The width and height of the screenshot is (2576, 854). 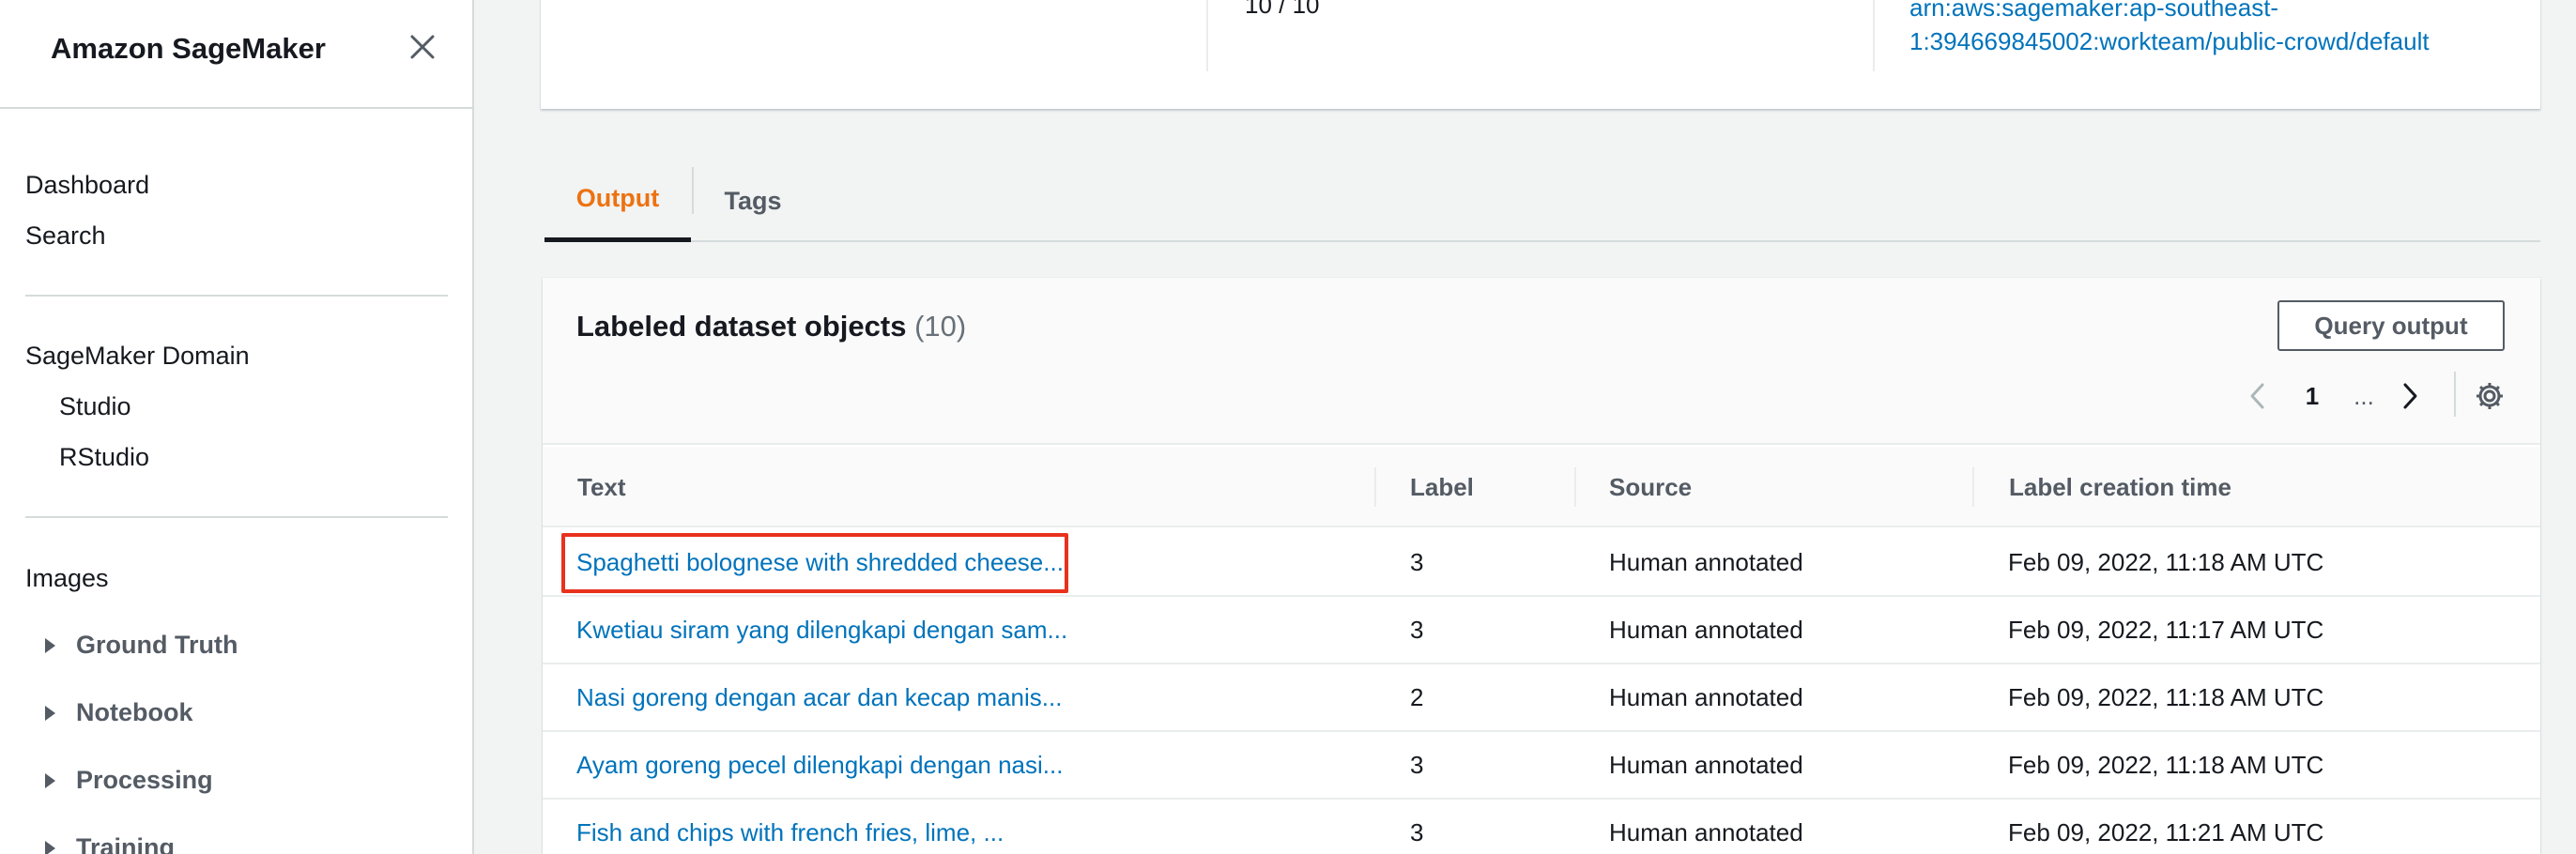 I want to click on sidebar-group-label: Processing, so click(x=145, y=780).